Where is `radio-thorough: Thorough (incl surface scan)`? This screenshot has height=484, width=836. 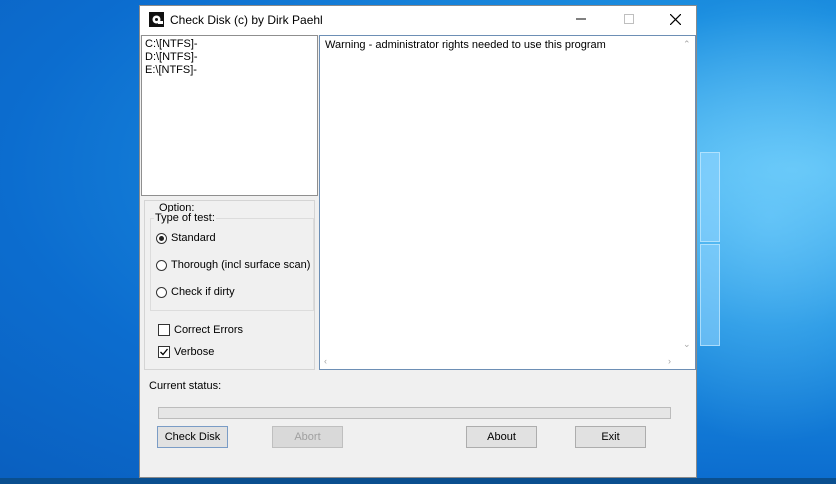 radio-thorough: Thorough (incl surface scan) is located at coordinates (233, 265).